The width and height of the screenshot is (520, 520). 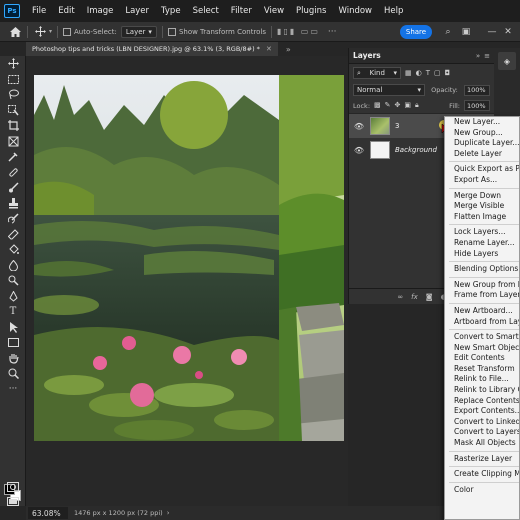 I want to click on pixel-filter-icon: ▦, so click(x=408, y=73).